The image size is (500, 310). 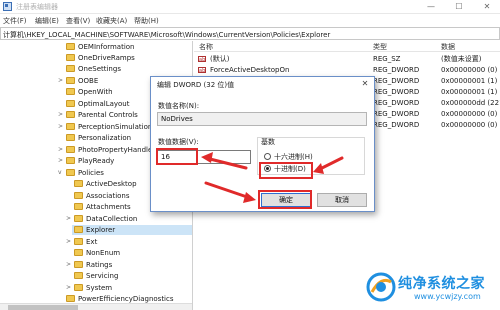 What do you see at coordinates (286, 170) in the screenshot?
I see `annotation-box-decimal-radio` at bounding box center [286, 170].